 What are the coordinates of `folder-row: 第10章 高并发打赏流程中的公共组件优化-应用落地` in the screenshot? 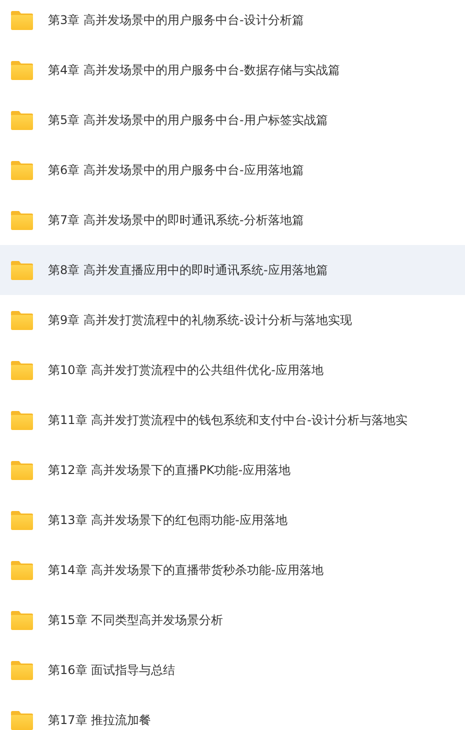 It's located at (232, 370).